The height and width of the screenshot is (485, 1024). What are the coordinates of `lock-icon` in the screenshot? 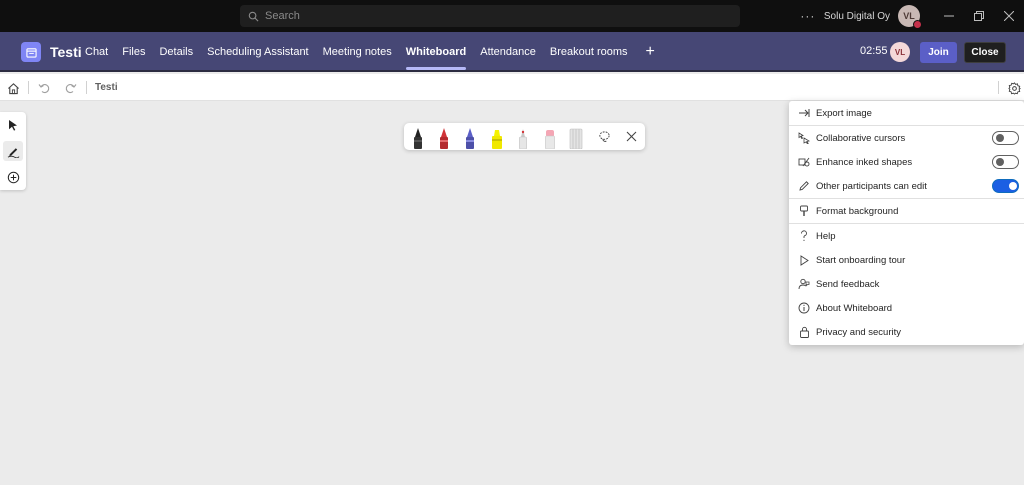 It's located at (804, 332).